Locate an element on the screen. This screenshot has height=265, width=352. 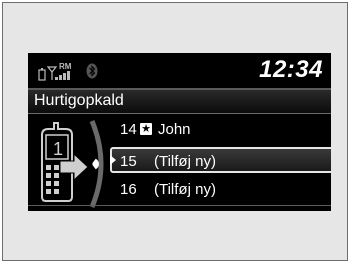
clock: 12:34 is located at coordinates (291, 69).